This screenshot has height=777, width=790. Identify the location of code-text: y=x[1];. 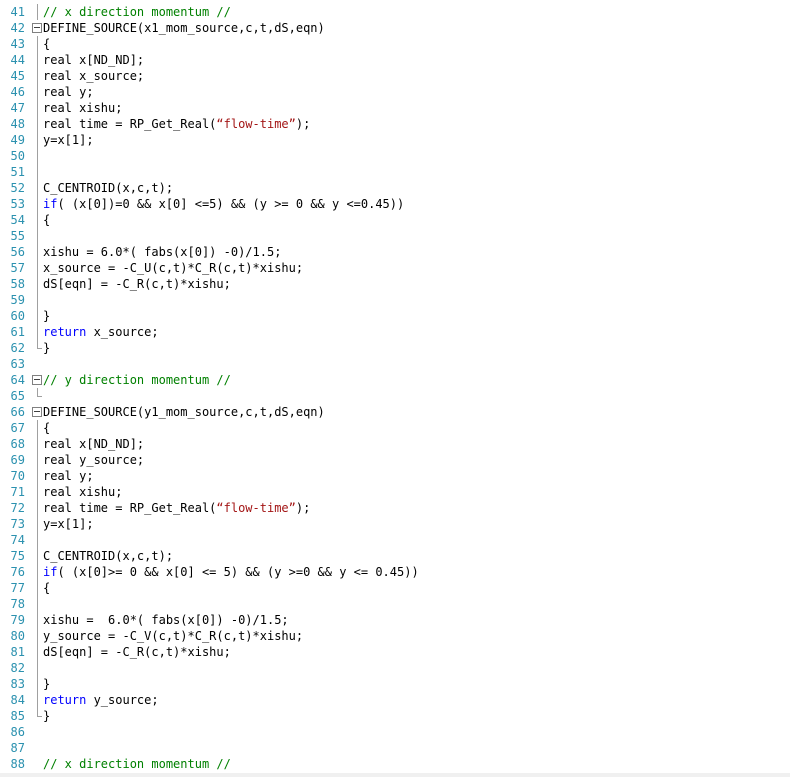
(68, 524).